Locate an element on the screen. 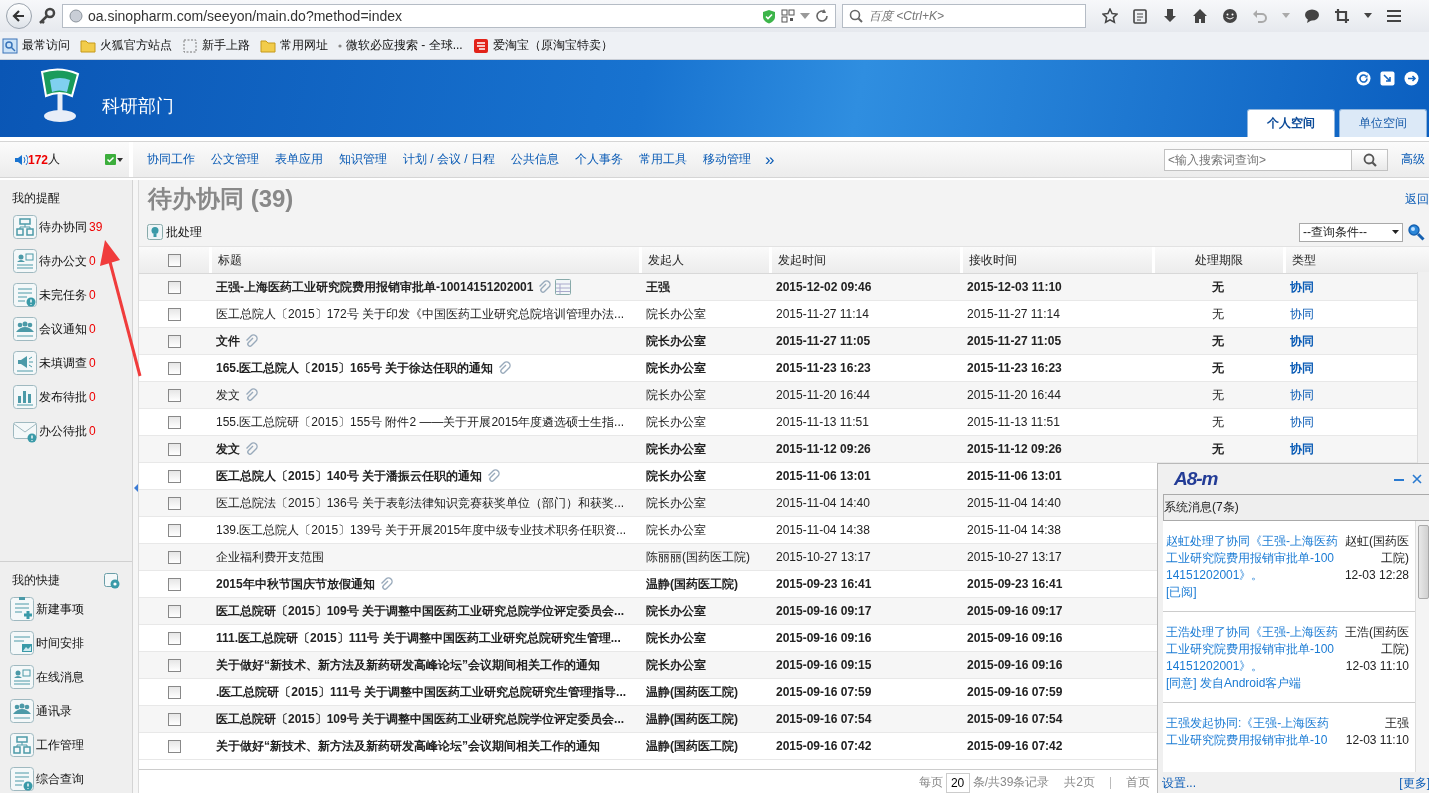 The width and height of the screenshot is (1429, 793). reminder-item: 未填调查 0 is located at coordinates (72, 363).